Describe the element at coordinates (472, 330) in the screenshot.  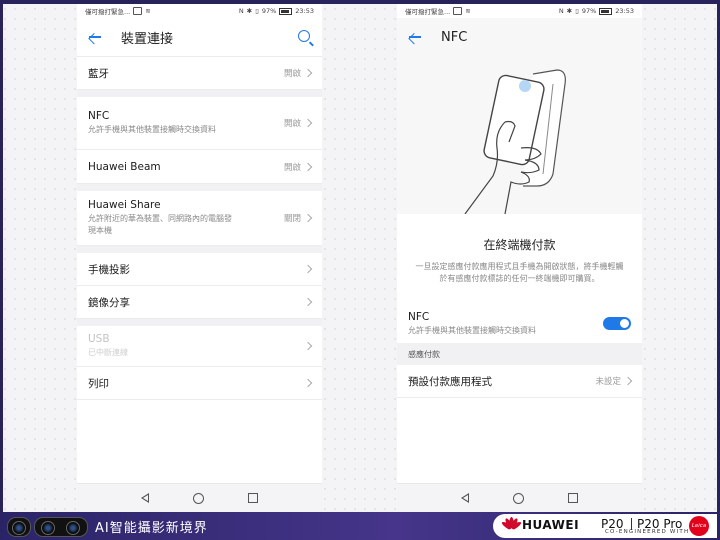
I see `nfc-subtitle: 允許手機與其他裝置接觸時交換資料` at that location.